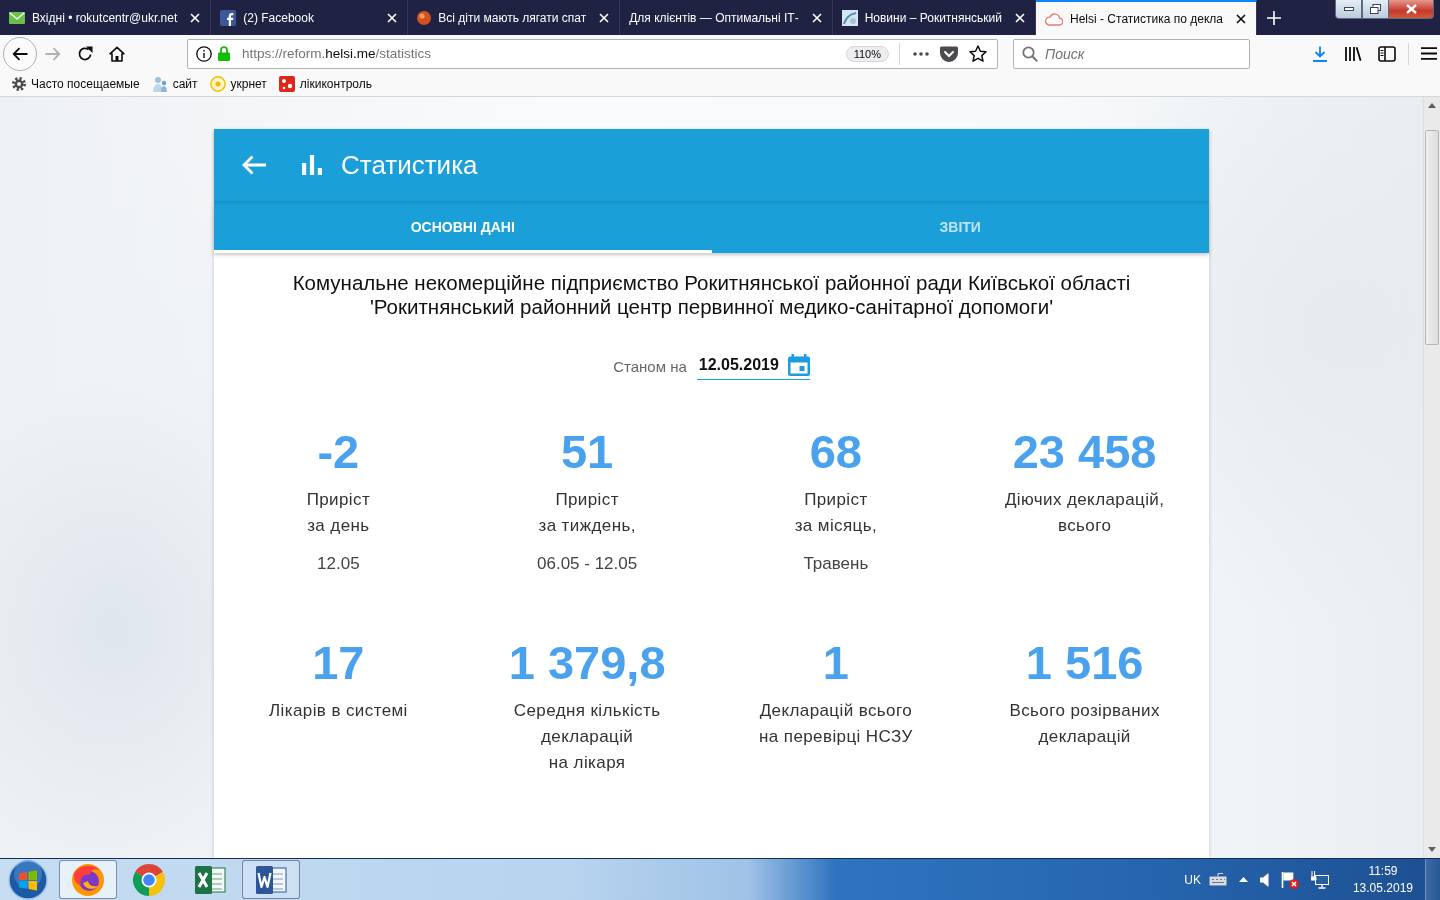 The image size is (1440, 900). What do you see at coordinates (19, 84) in the screenshot?
I see `gear-icon` at bounding box center [19, 84].